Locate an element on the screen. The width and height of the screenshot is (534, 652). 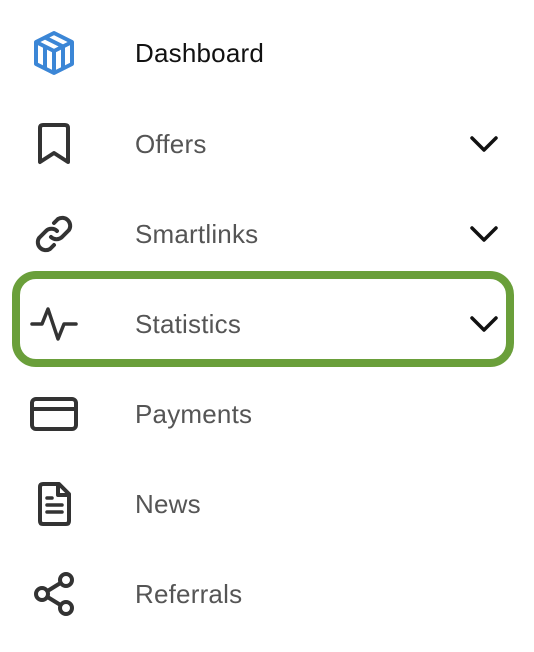
sidebar-item-statistics: Statistics is located at coordinates (267, 324).